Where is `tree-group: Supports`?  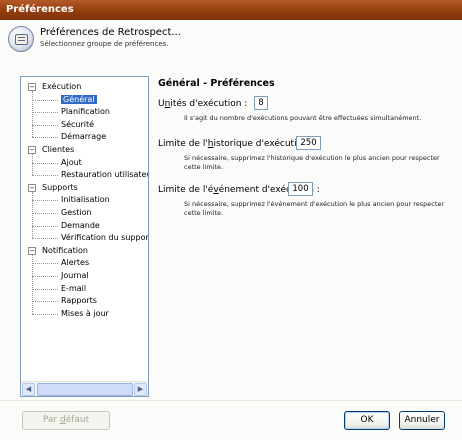 tree-group: Supports is located at coordinates (60, 188).